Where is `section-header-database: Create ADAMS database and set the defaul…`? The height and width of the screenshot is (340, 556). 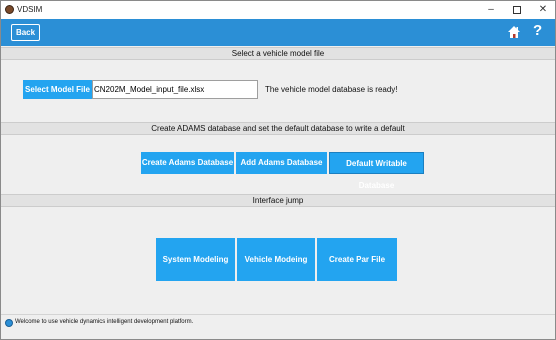
section-header-database: Create ADAMS database and set the defaul… is located at coordinates (278, 128).